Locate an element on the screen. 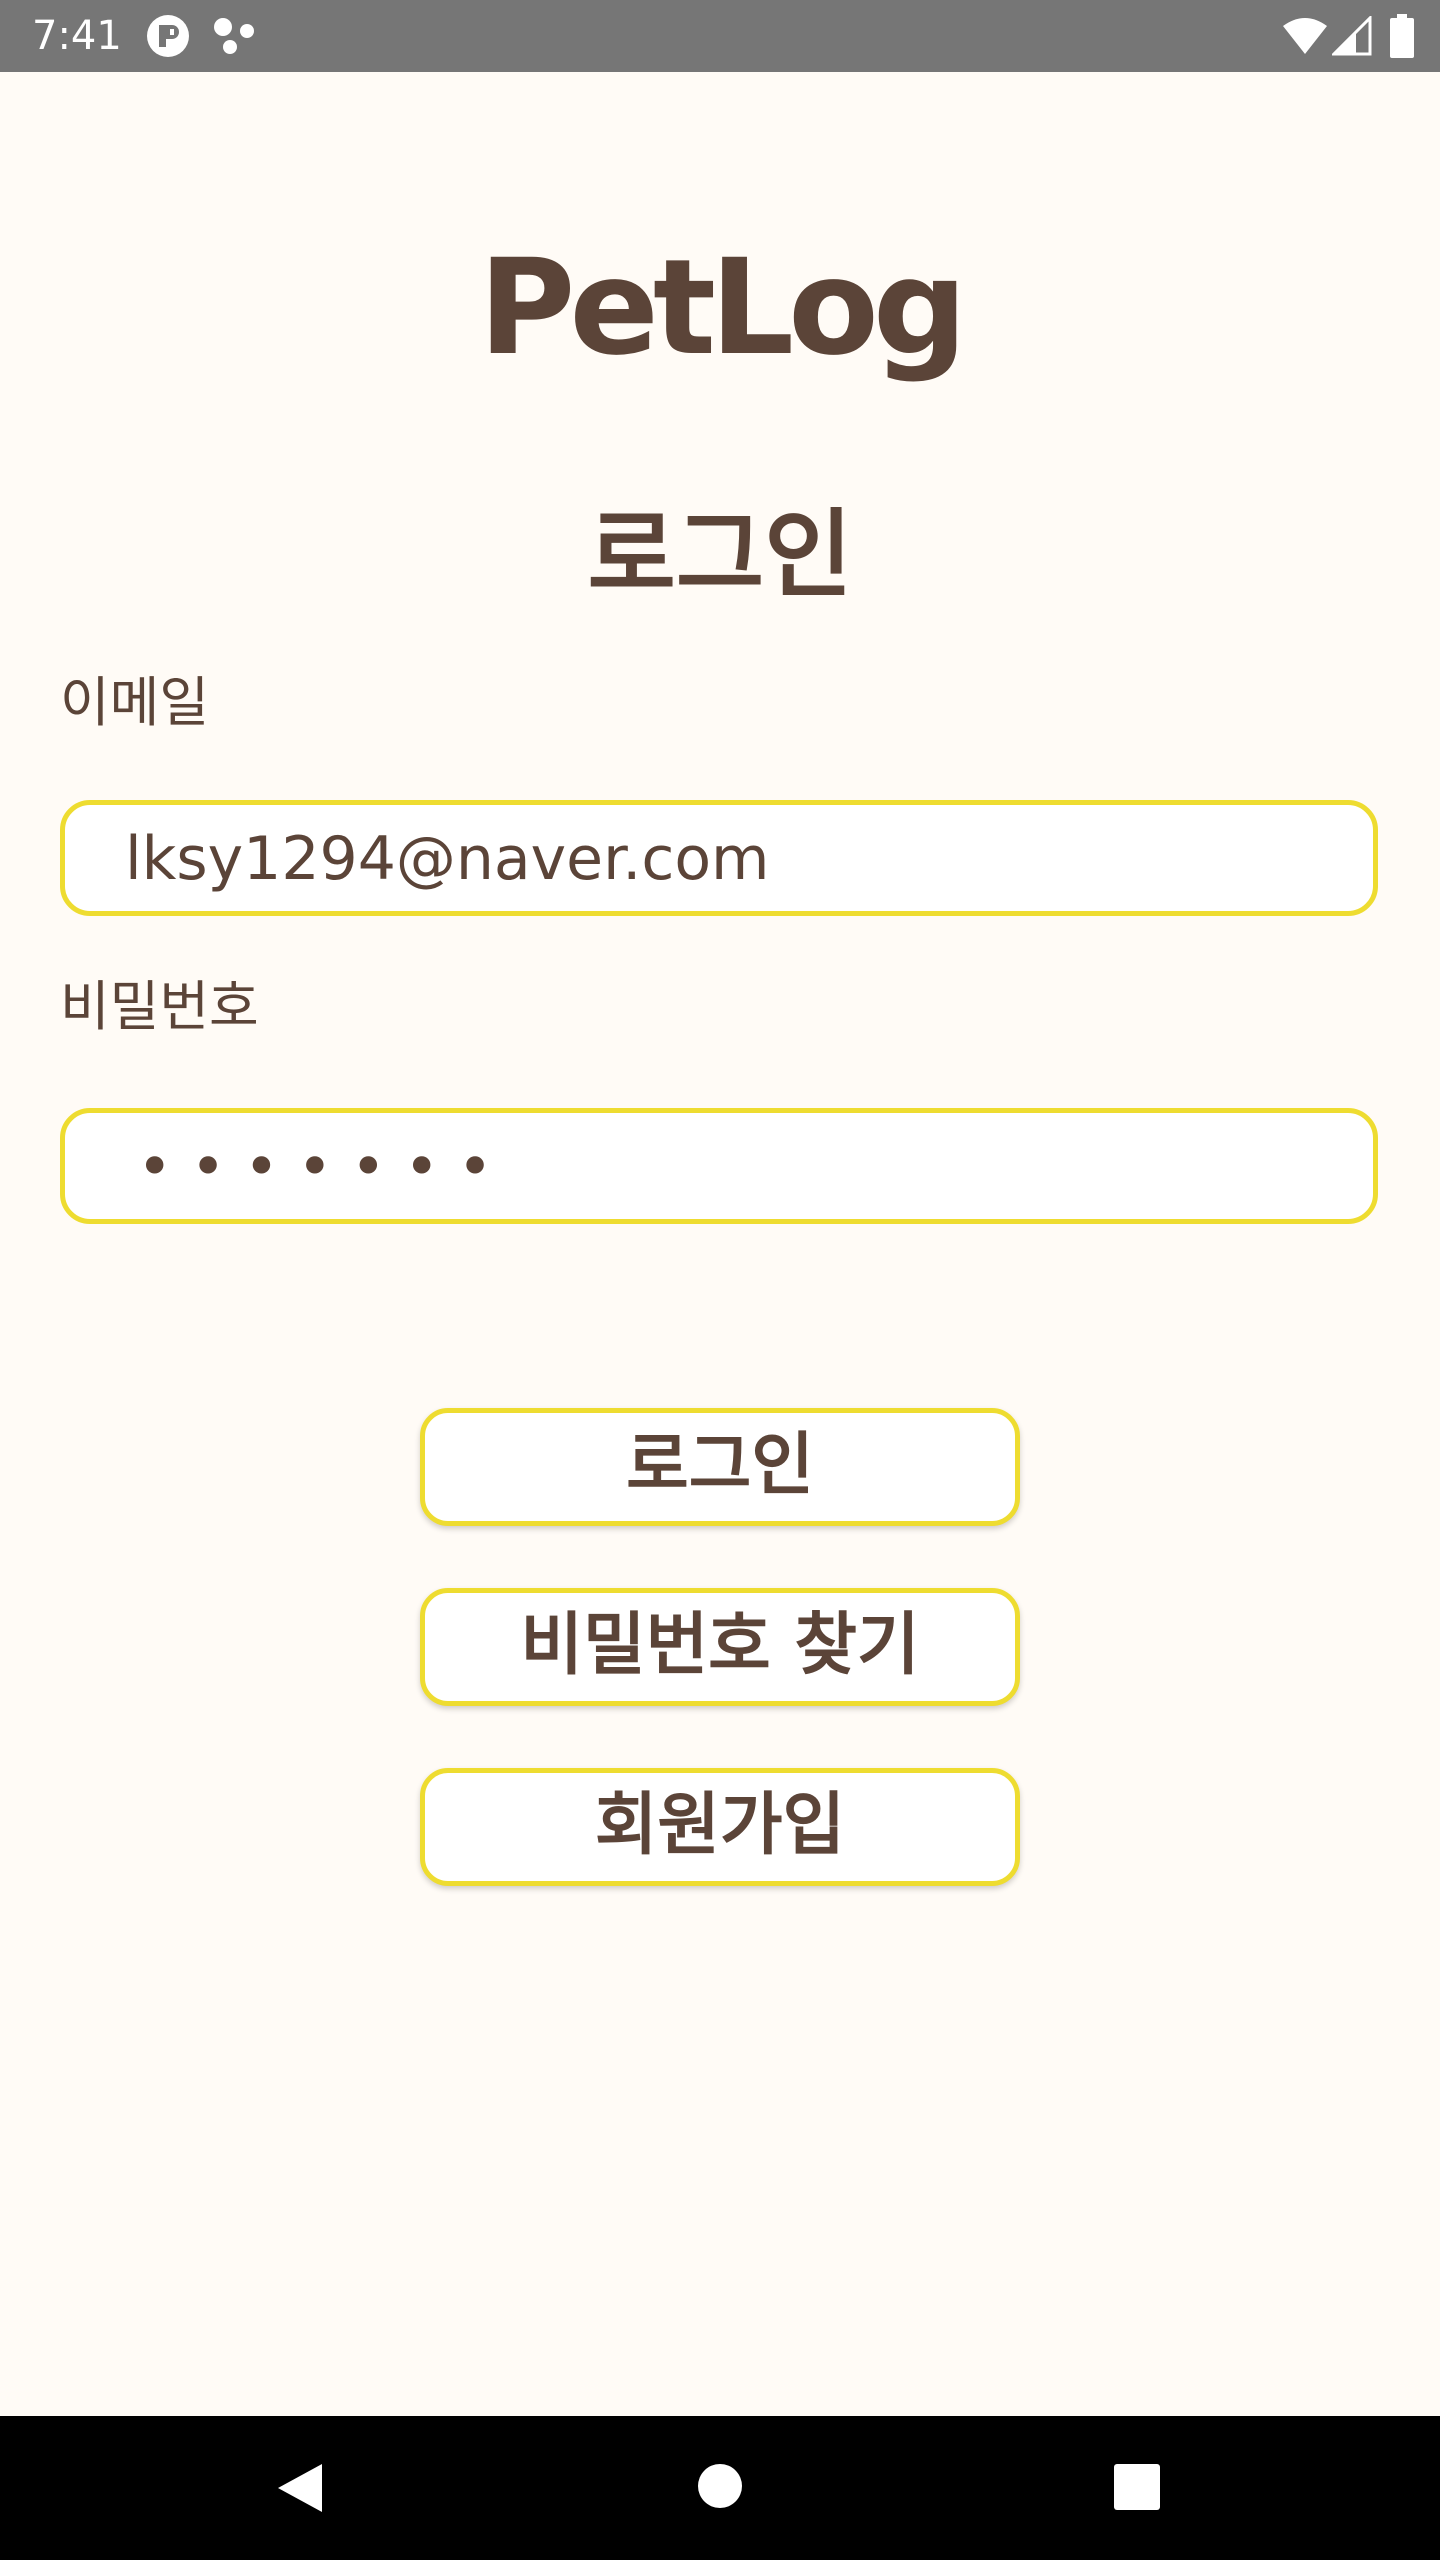  home-icon is located at coordinates (720, 2486).